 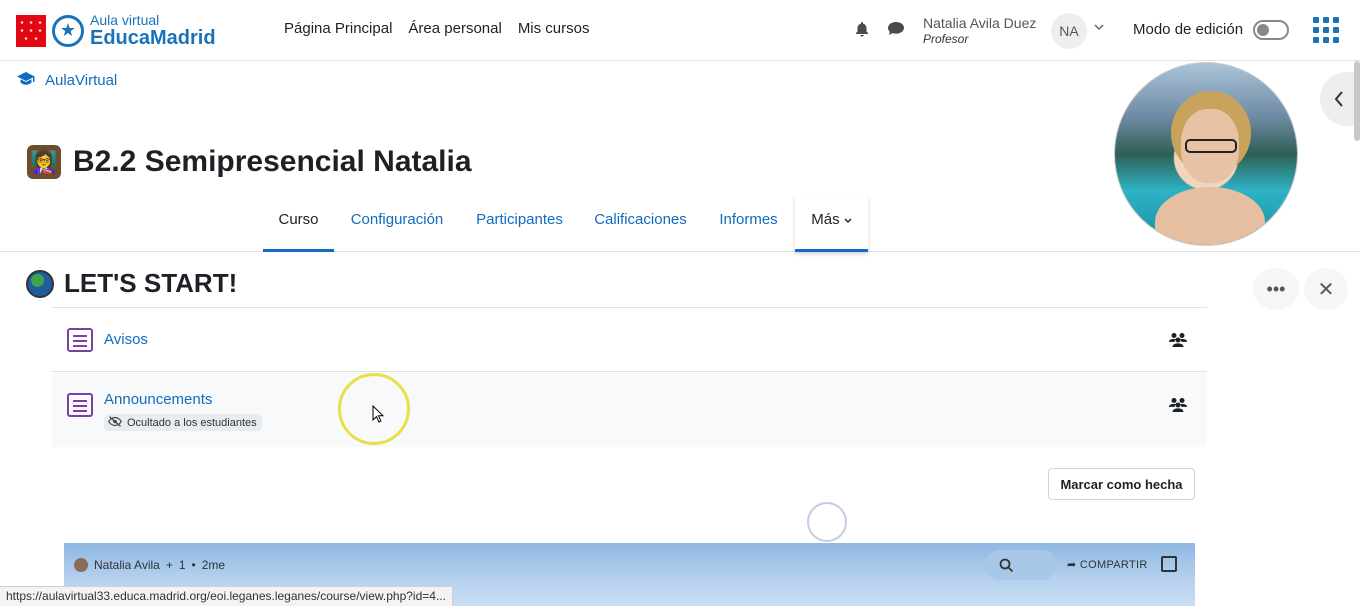 What do you see at coordinates (153, 38) in the screenshot?
I see `brand-line2: EducaMadrid` at bounding box center [153, 38].